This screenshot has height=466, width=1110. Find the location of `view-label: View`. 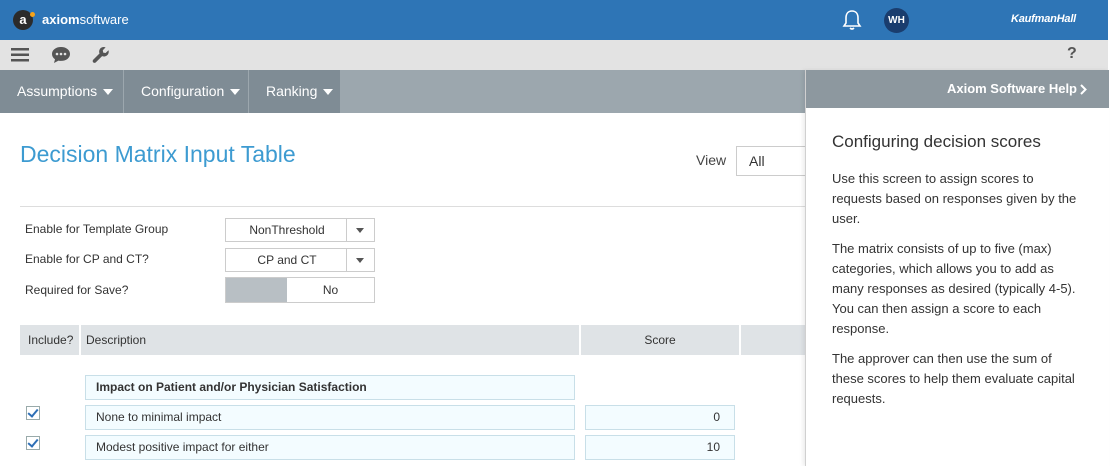

view-label: View is located at coordinates (711, 160).